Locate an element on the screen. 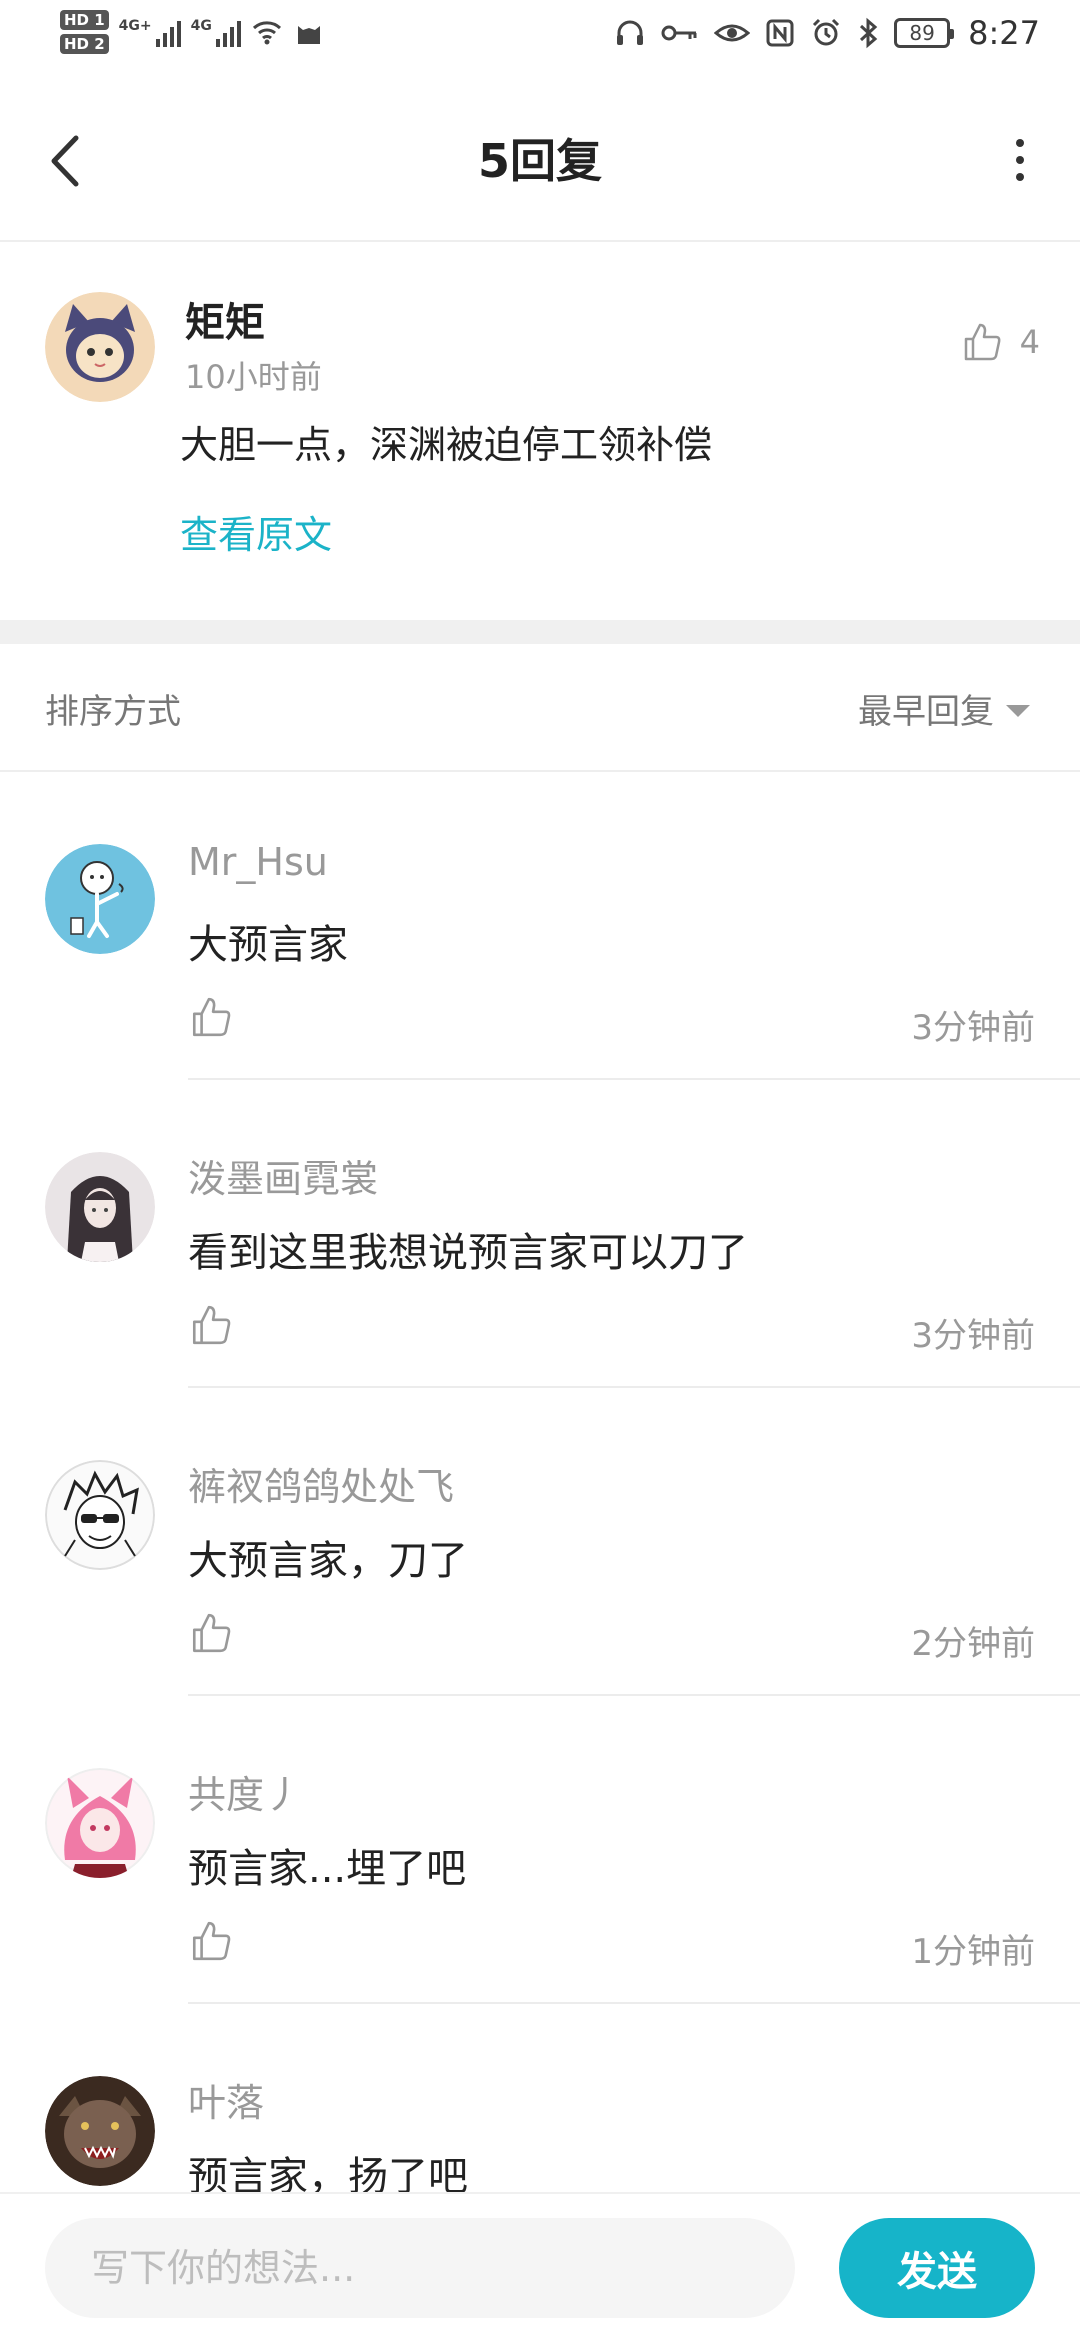 The image size is (1080, 2340). reply-item: 泼墨画霓裳 看到这里我想说预言家可以刀了 3分钟前 is located at coordinates (540, 1234).